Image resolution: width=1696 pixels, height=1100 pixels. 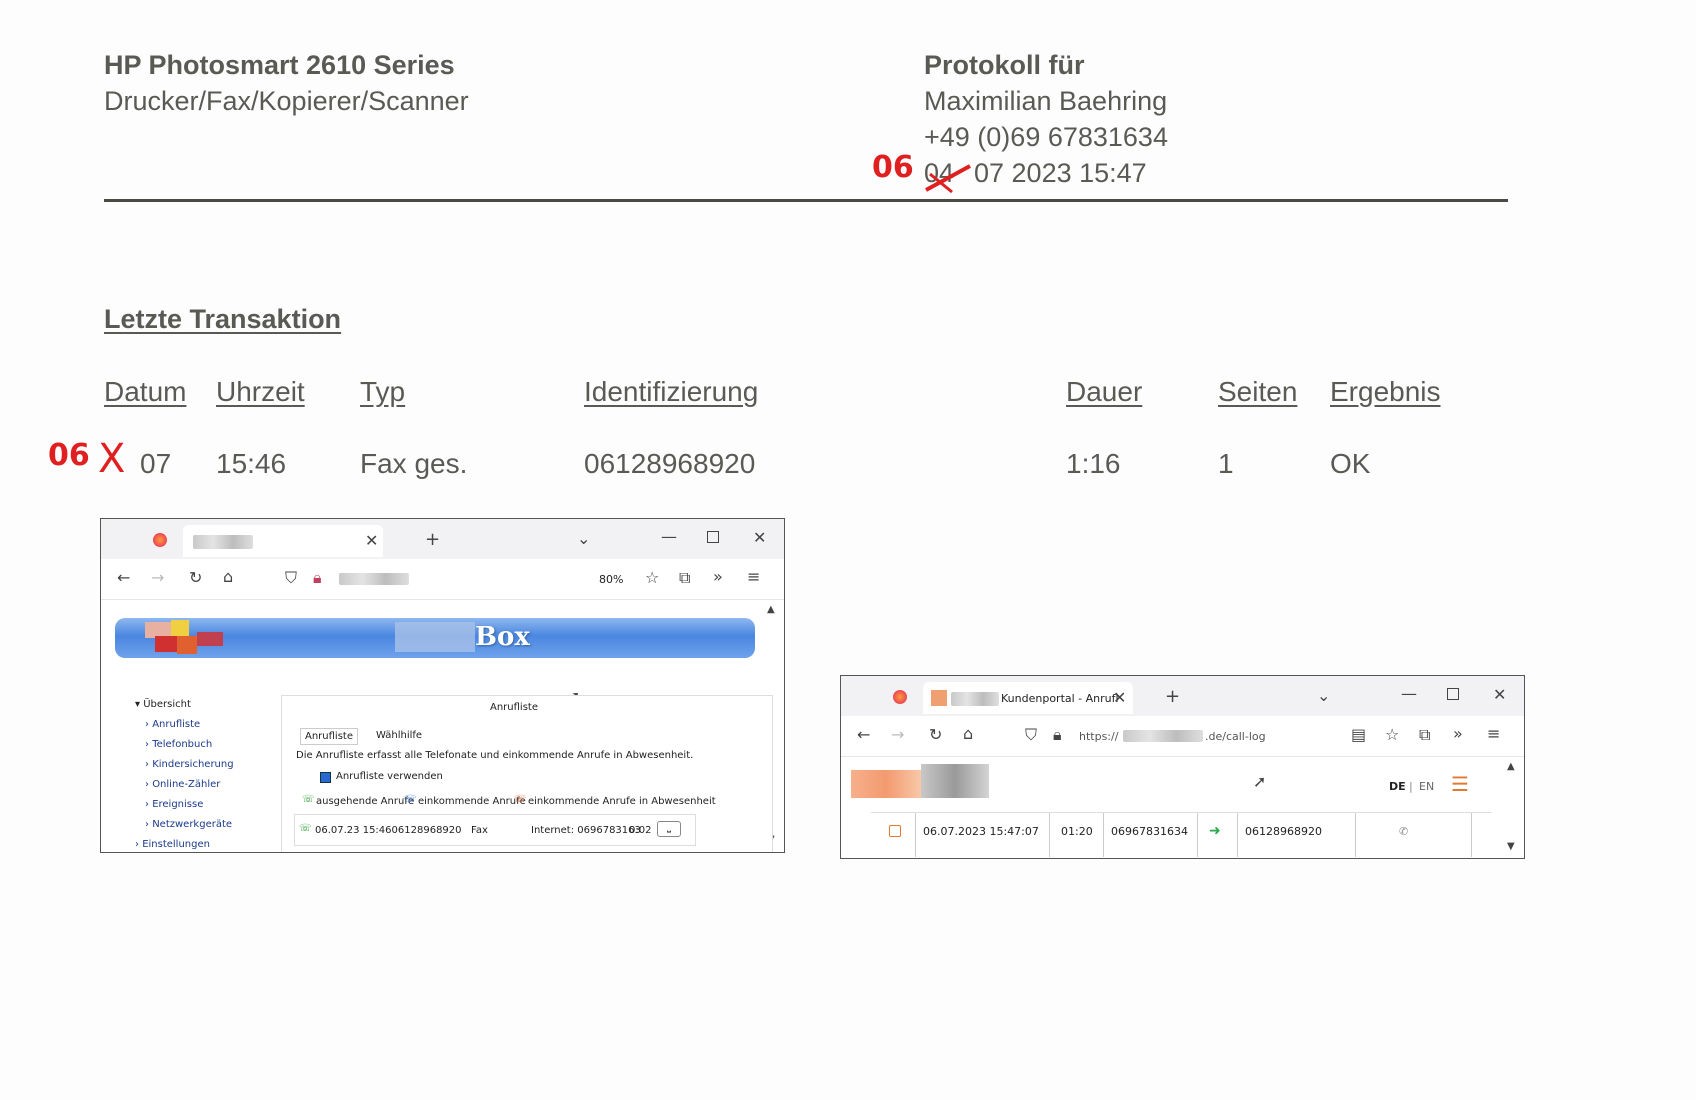 What do you see at coordinates (174, 804) in the screenshot?
I see `tree-ereignisse: › Ereignisse` at bounding box center [174, 804].